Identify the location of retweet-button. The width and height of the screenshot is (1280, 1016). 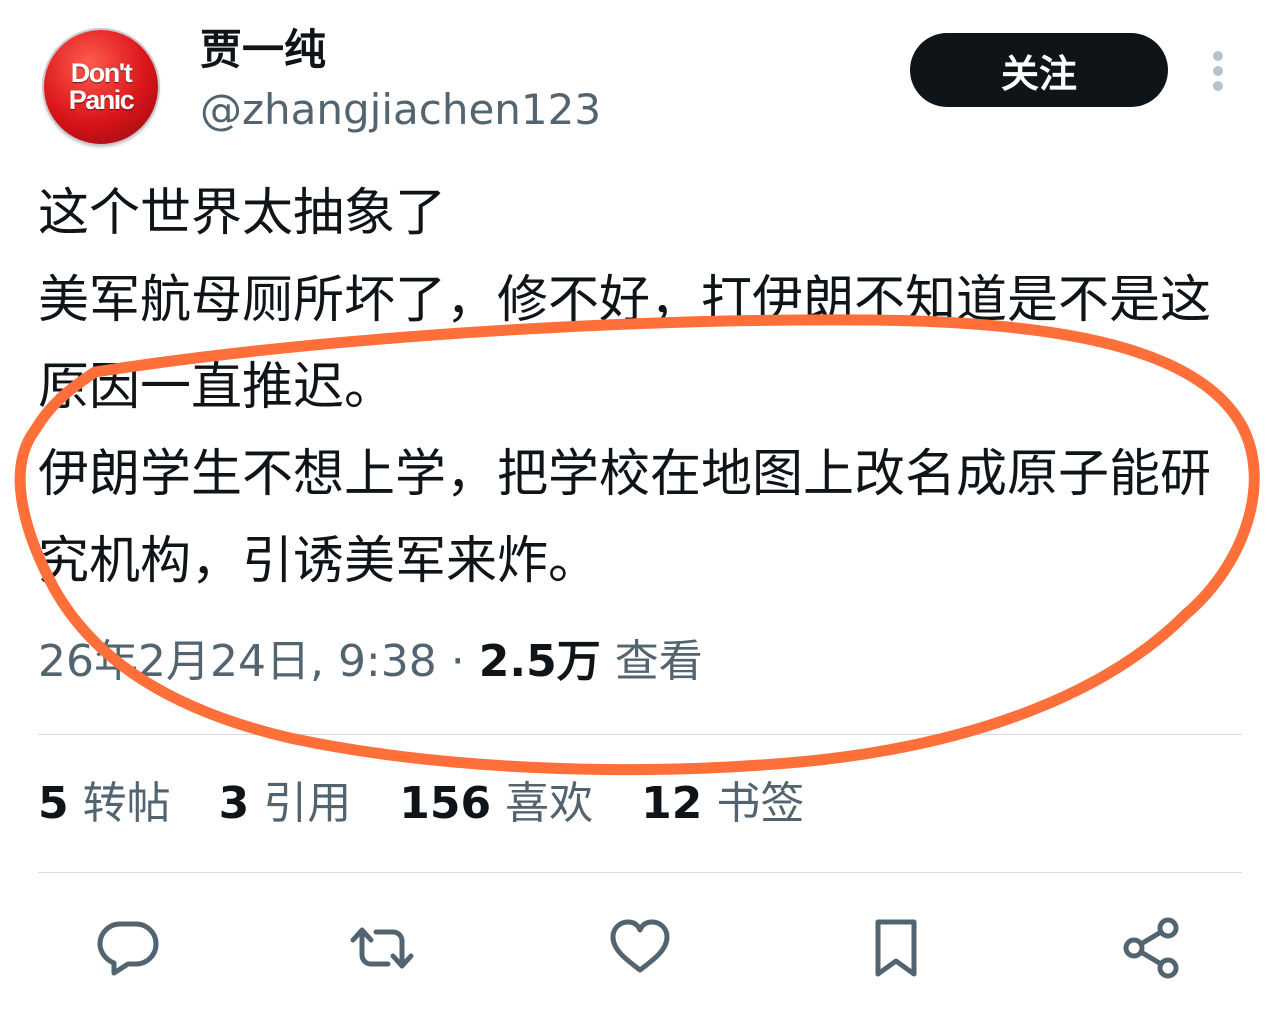
(382, 948).